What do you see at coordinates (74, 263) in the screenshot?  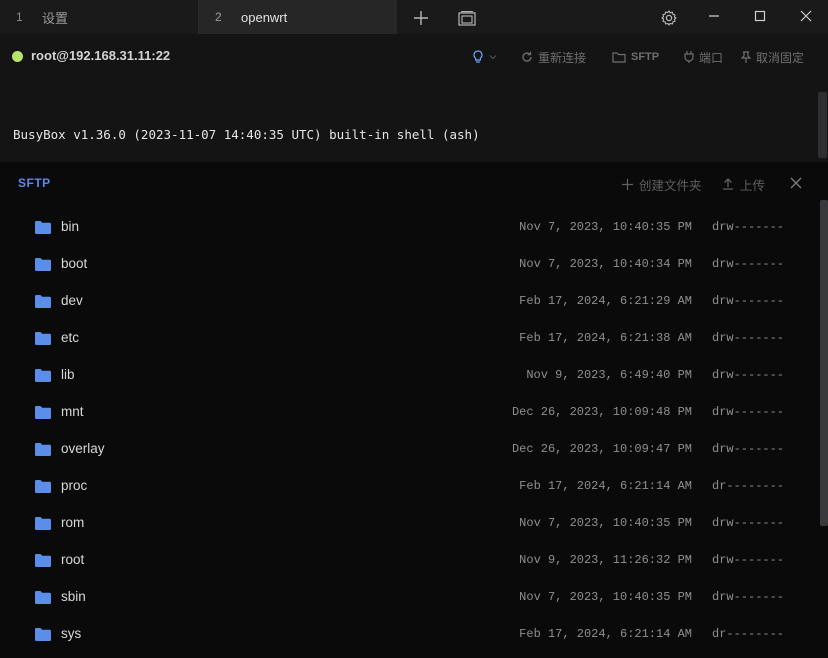 I see `file-name: boot` at bounding box center [74, 263].